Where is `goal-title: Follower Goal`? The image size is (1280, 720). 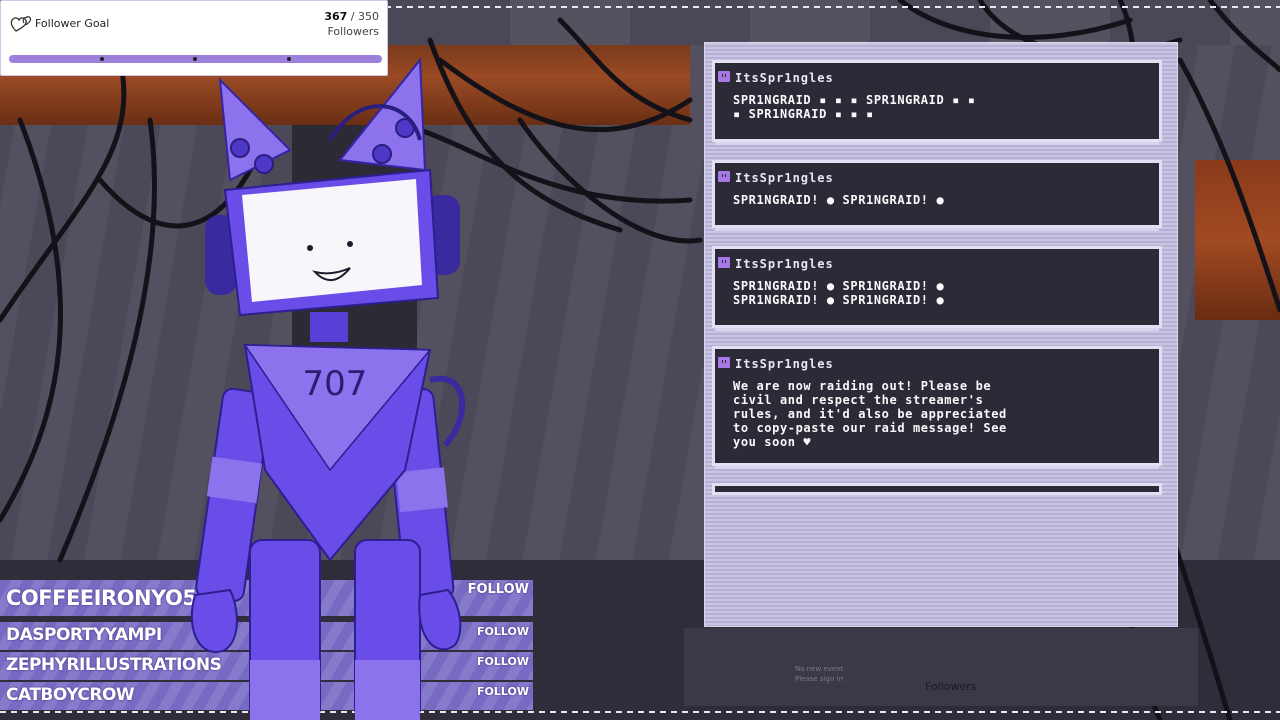
goal-title: Follower Goal is located at coordinates (72, 23).